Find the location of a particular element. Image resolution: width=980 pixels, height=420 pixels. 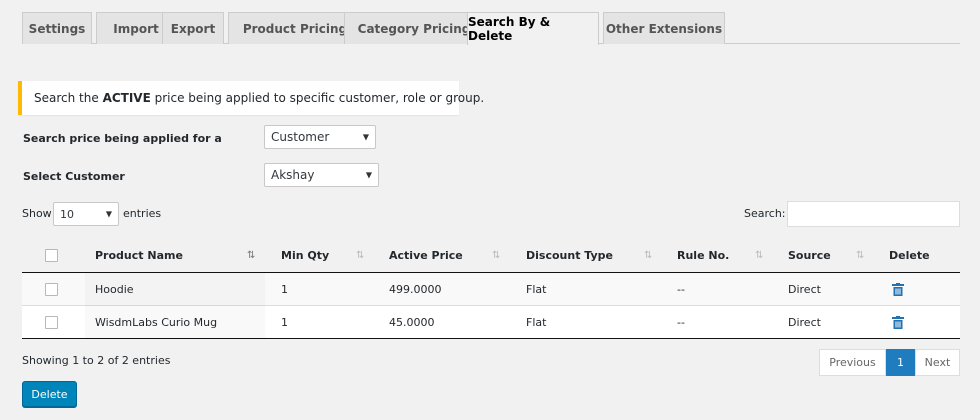

select-all-checkbox is located at coordinates (51, 255).